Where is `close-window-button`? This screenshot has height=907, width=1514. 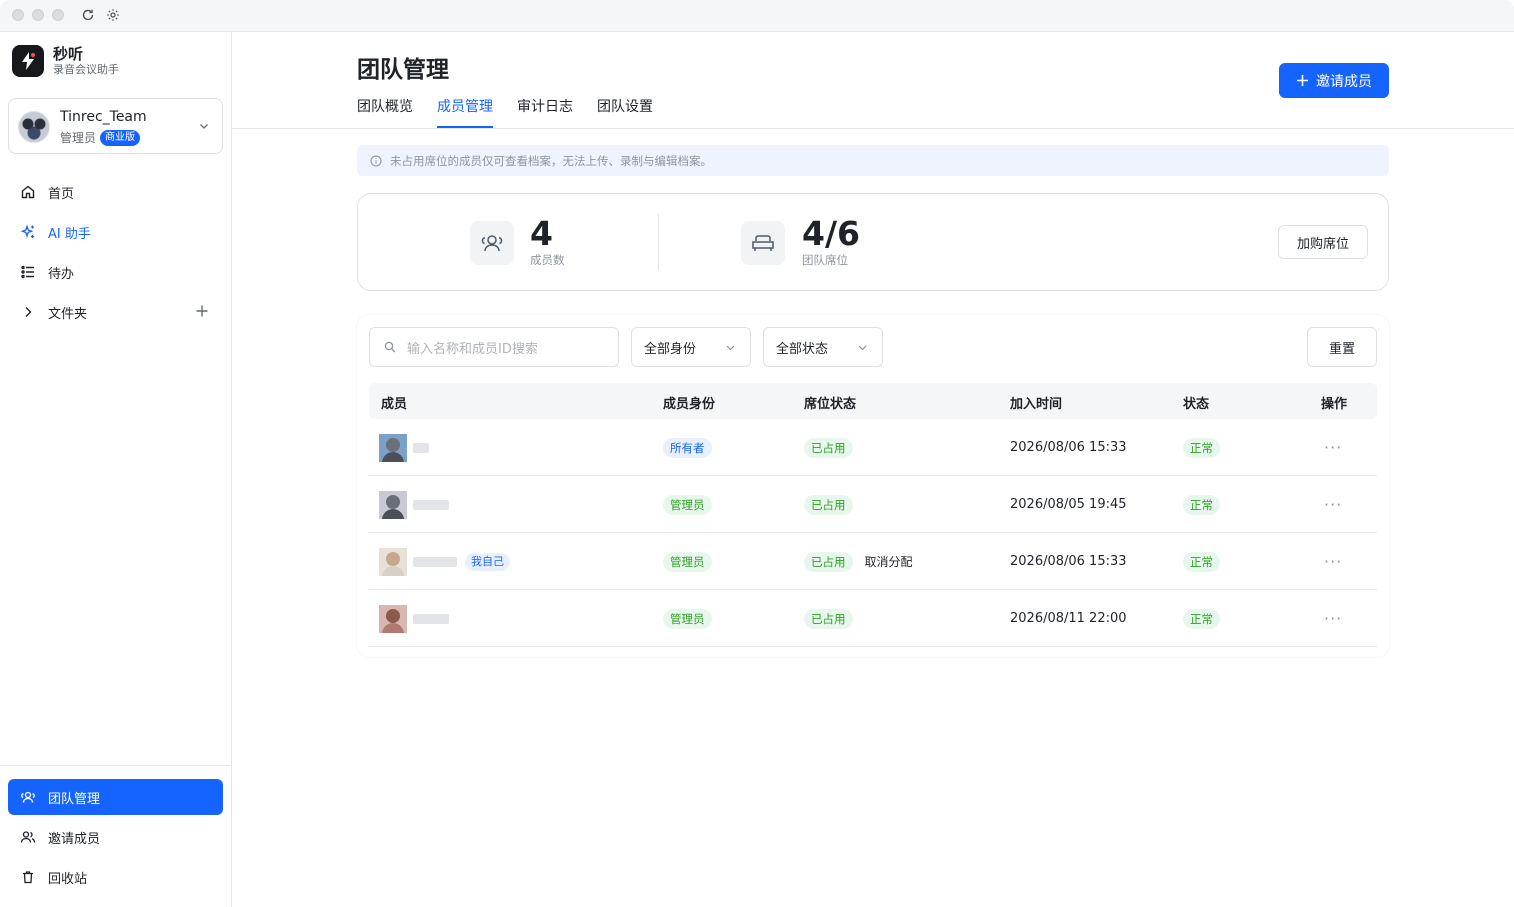
close-window-button is located at coordinates (18, 15).